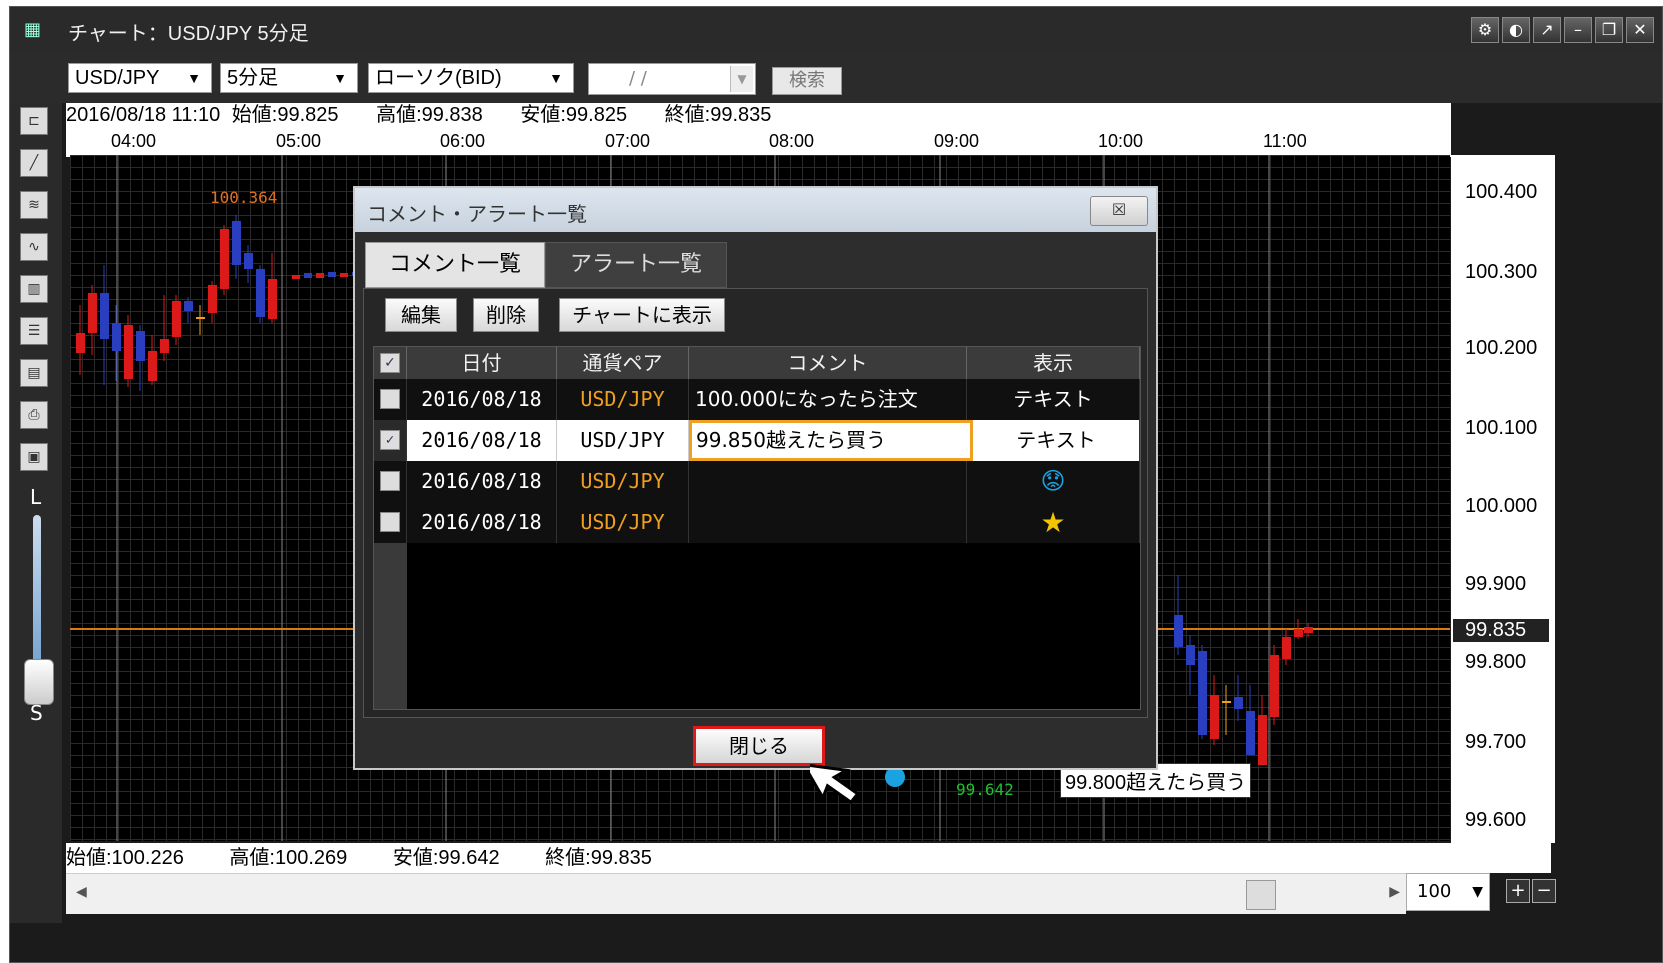 The height and width of the screenshot is (963, 1663). I want to click on header-pair: 通貨ペア, so click(623, 363).